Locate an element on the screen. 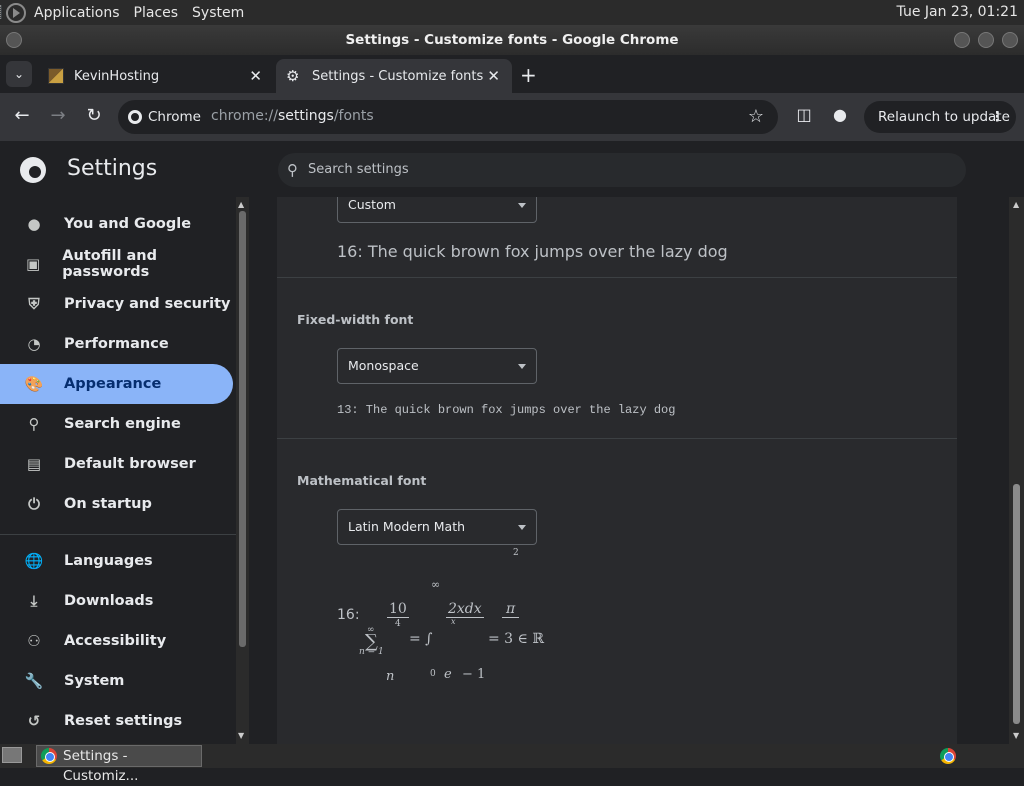  more-menu-icon: ⋮ is located at coordinates (998, 117).